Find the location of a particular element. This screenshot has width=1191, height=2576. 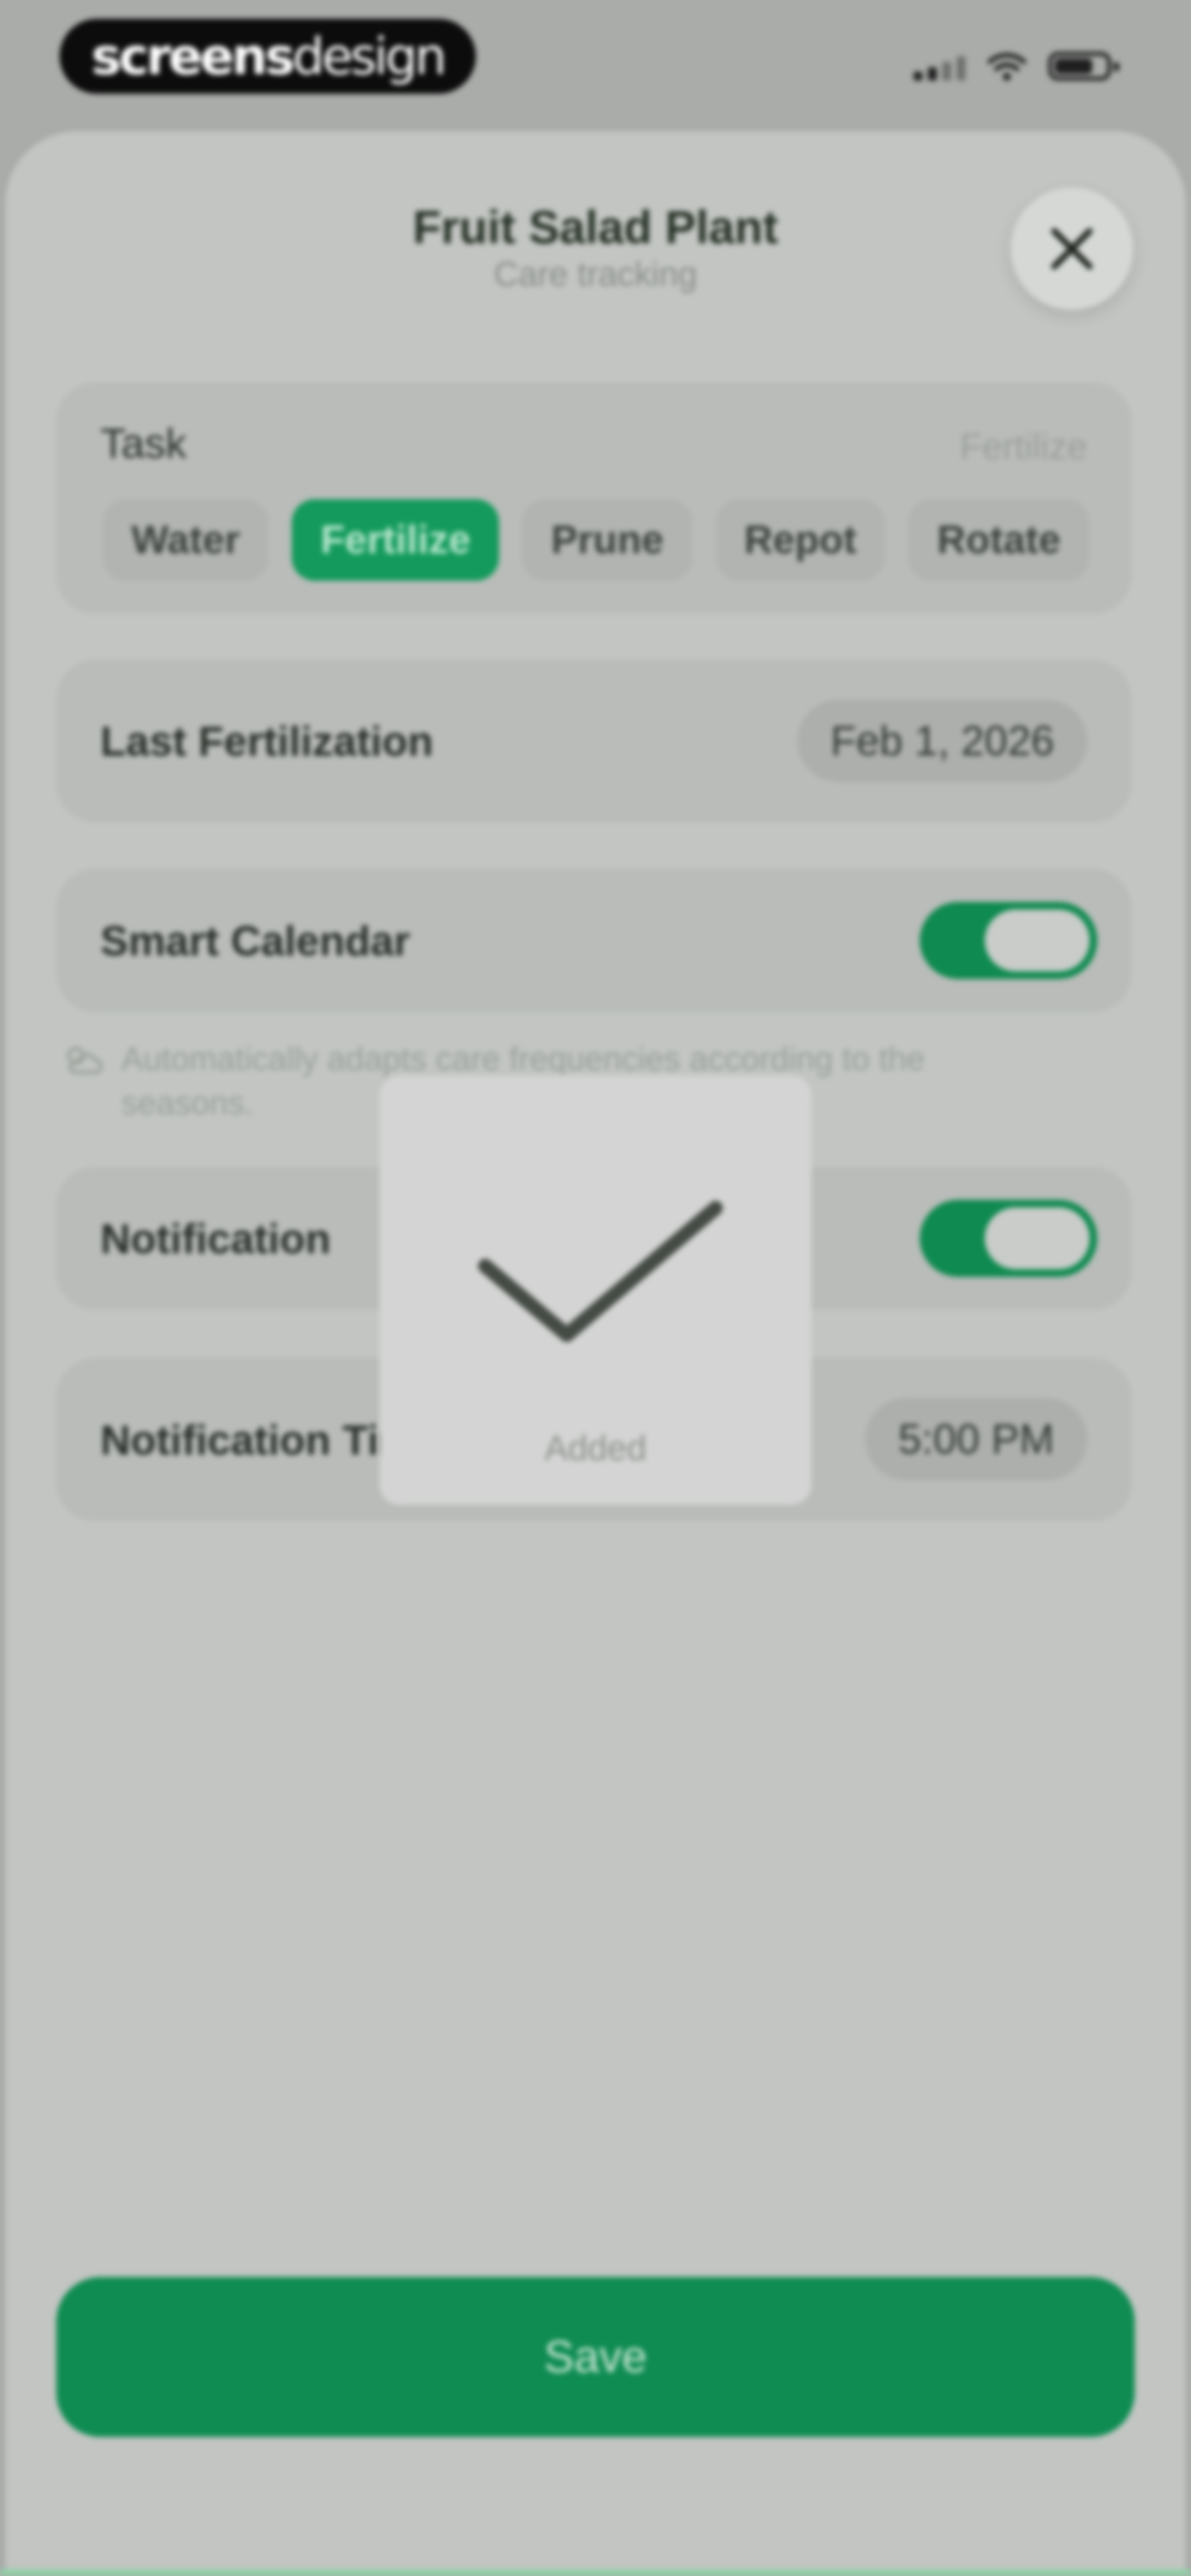

task-label: Task is located at coordinates (143, 443).